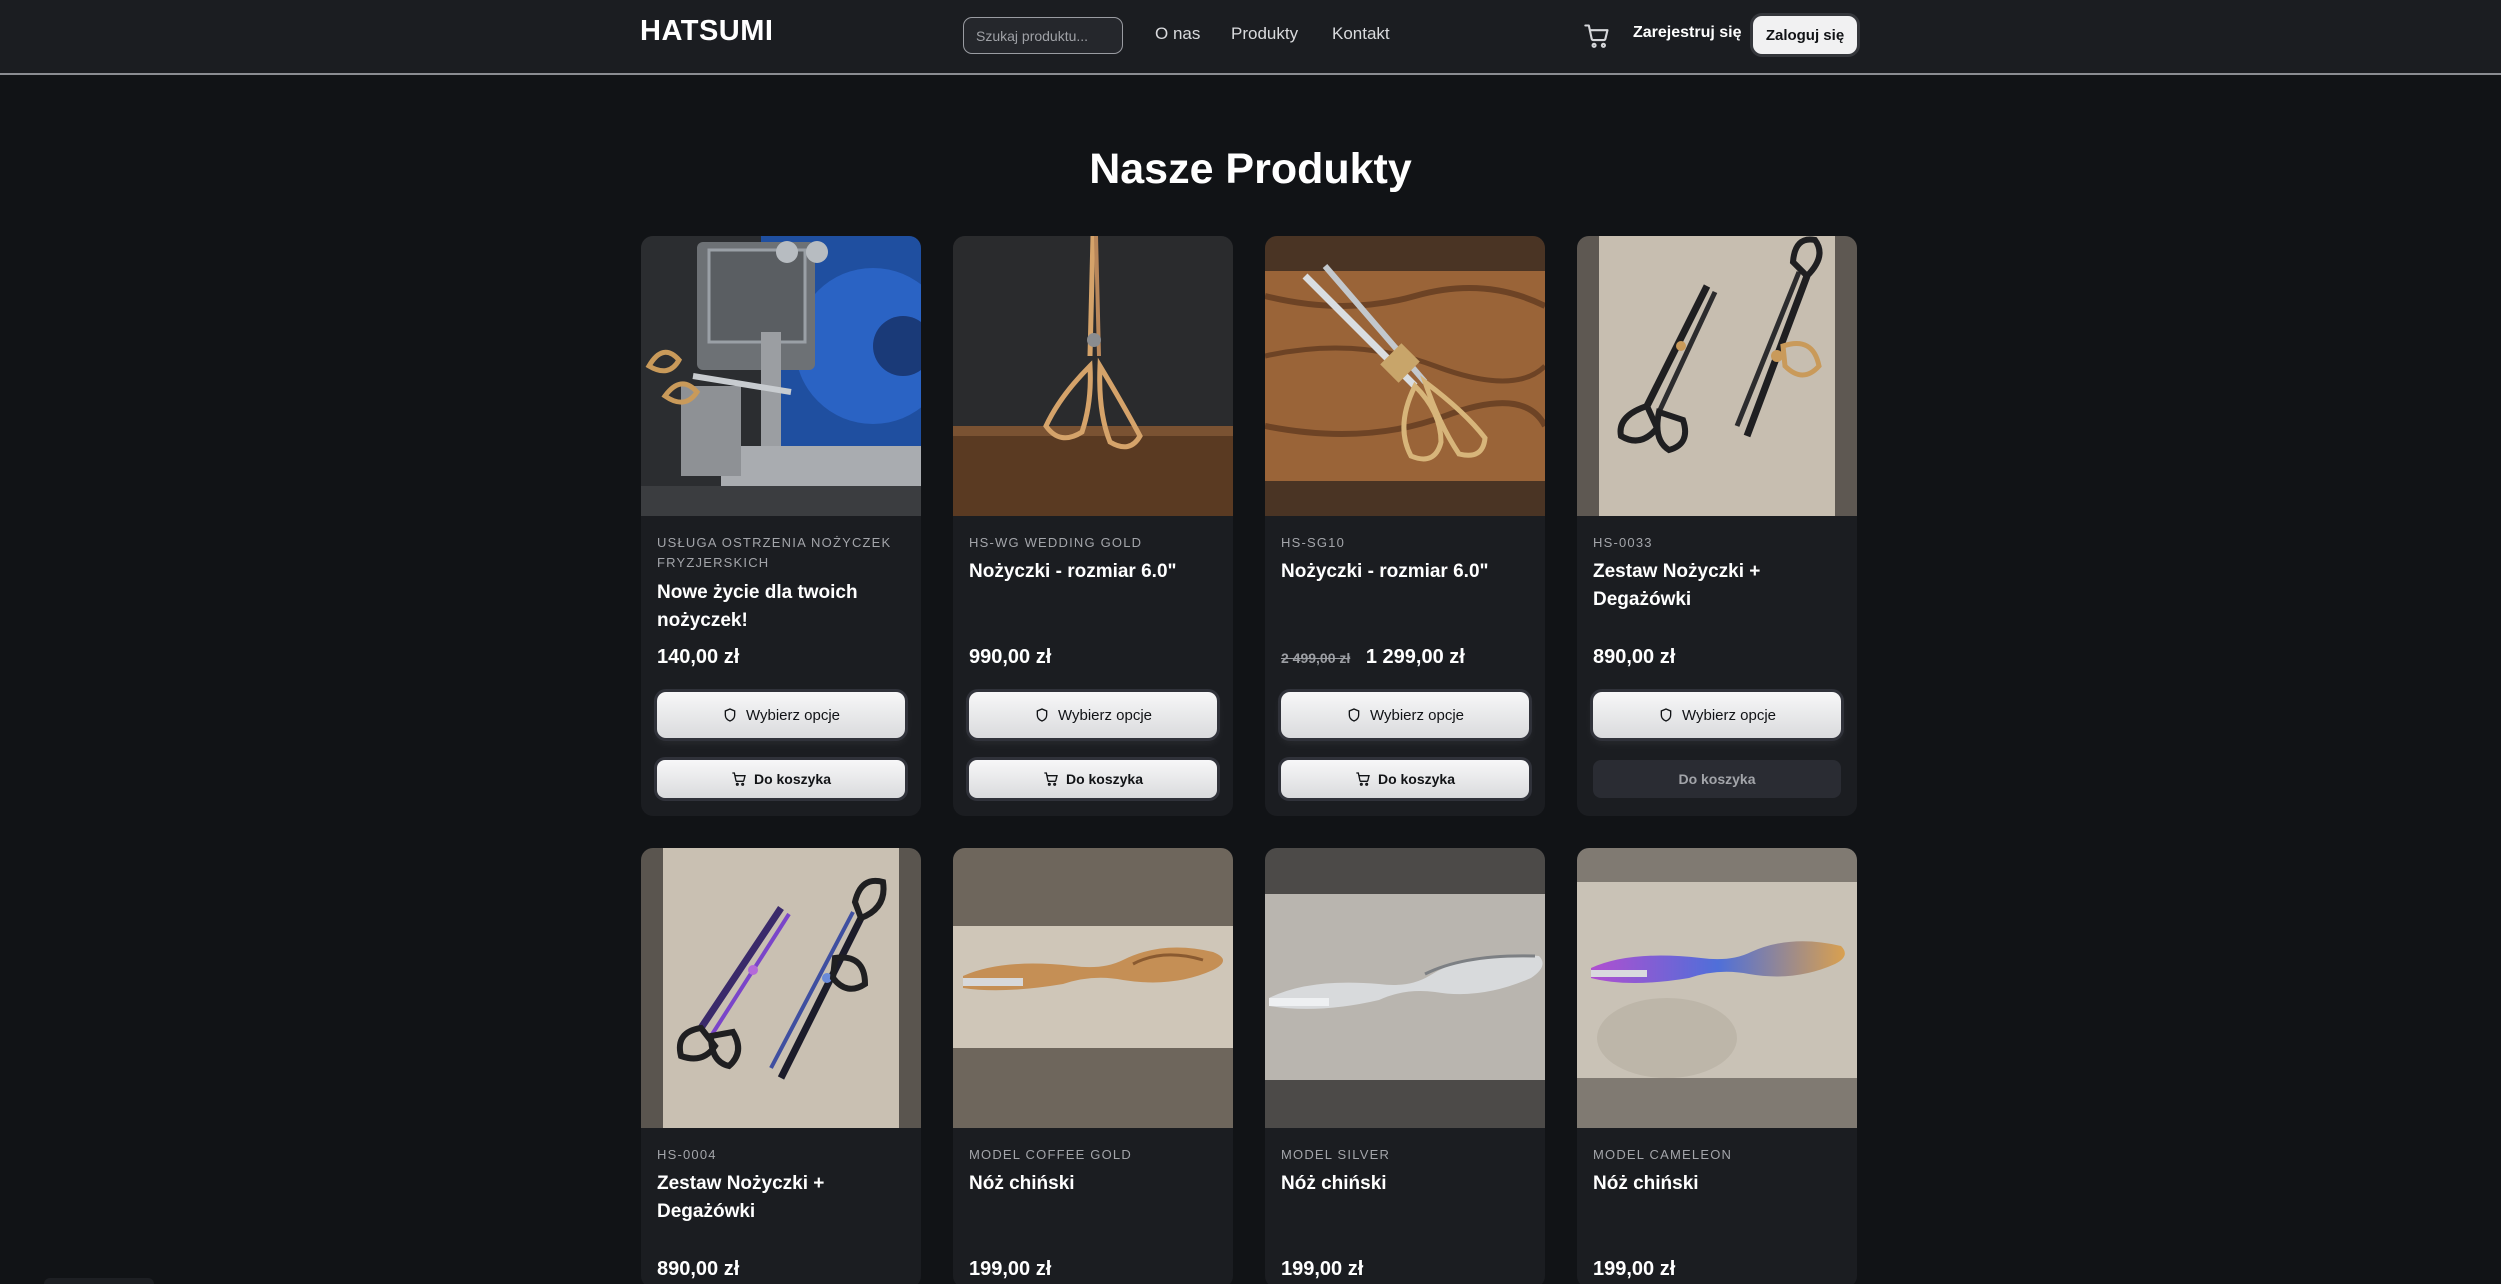 The width and height of the screenshot is (2501, 1284). What do you see at coordinates (1336, 1154) in the screenshot?
I see `product-sku: MODEL SILVER` at bounding box center [1336, 1154].